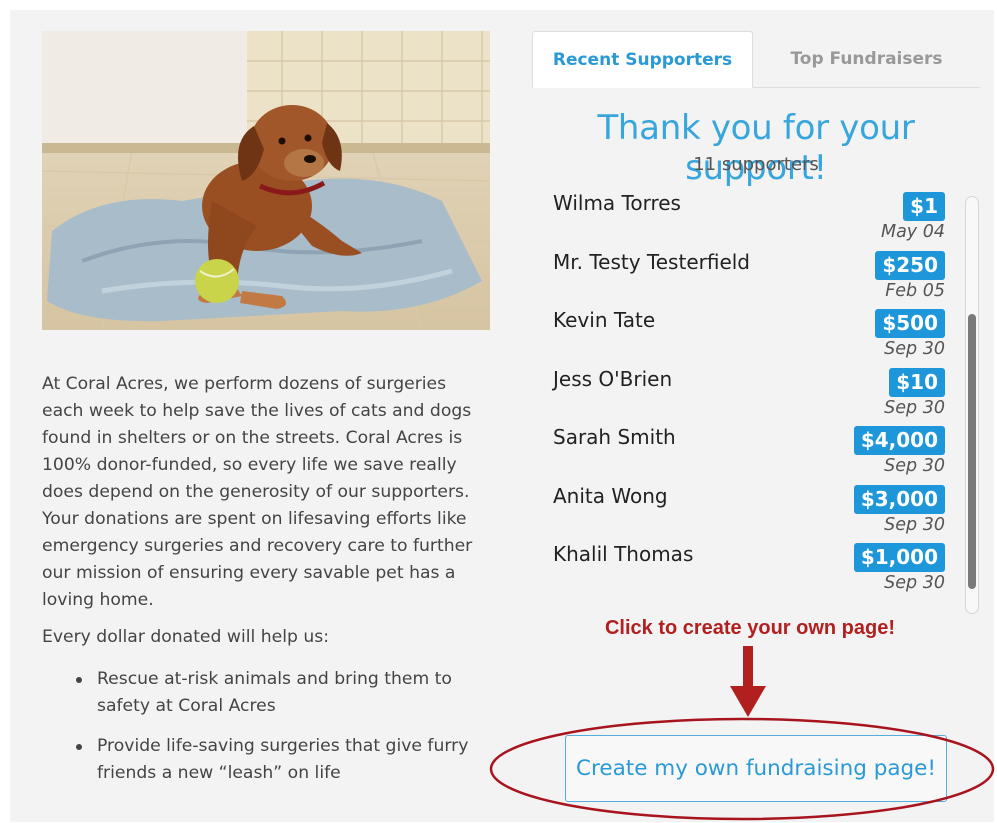 The image size is (997, 823). Describe the element at coordinates (617, 203) in the screenshot. I see `supporter-name: Wilma Torres` at that location.